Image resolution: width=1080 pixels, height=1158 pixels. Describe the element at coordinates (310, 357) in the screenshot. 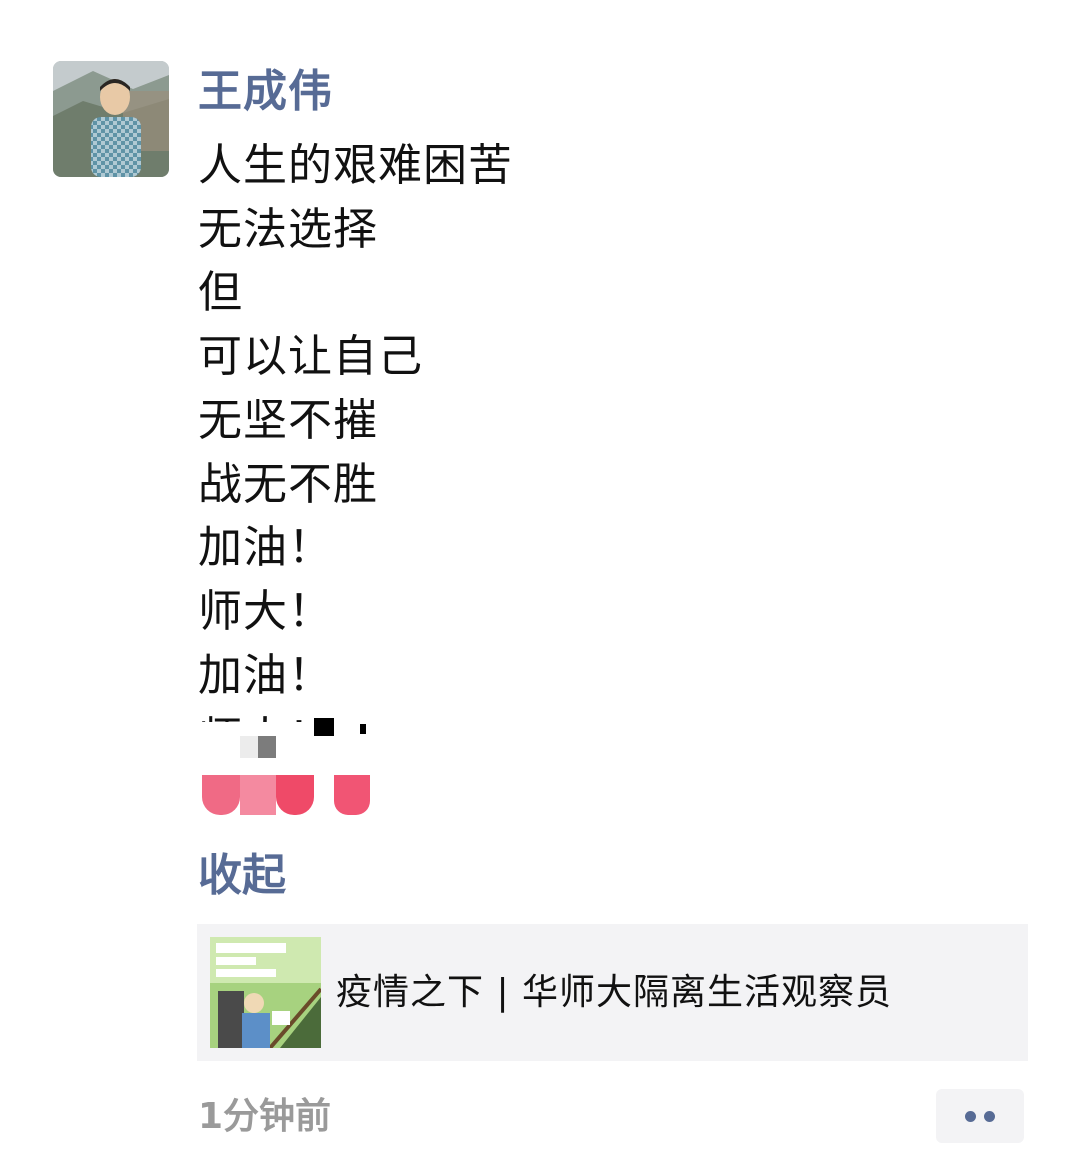

I see `post-line: 可以让自己` at that location.